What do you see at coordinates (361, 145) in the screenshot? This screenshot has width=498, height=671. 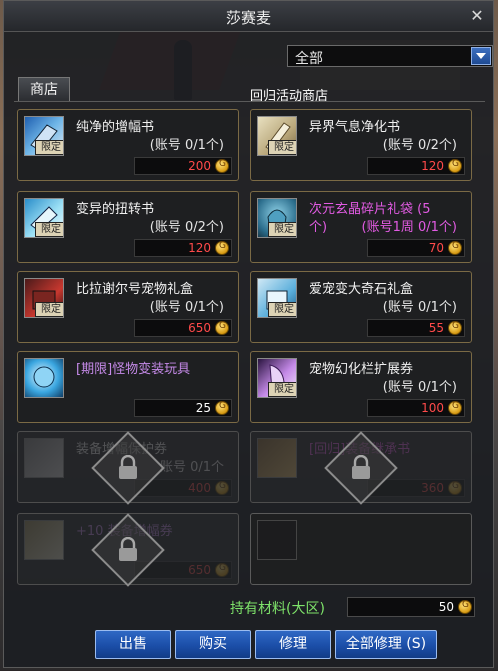 I see `shop-item: 限定 异界气息净化书 (账号 0/2个) 120` at bounding box center [361, 145].